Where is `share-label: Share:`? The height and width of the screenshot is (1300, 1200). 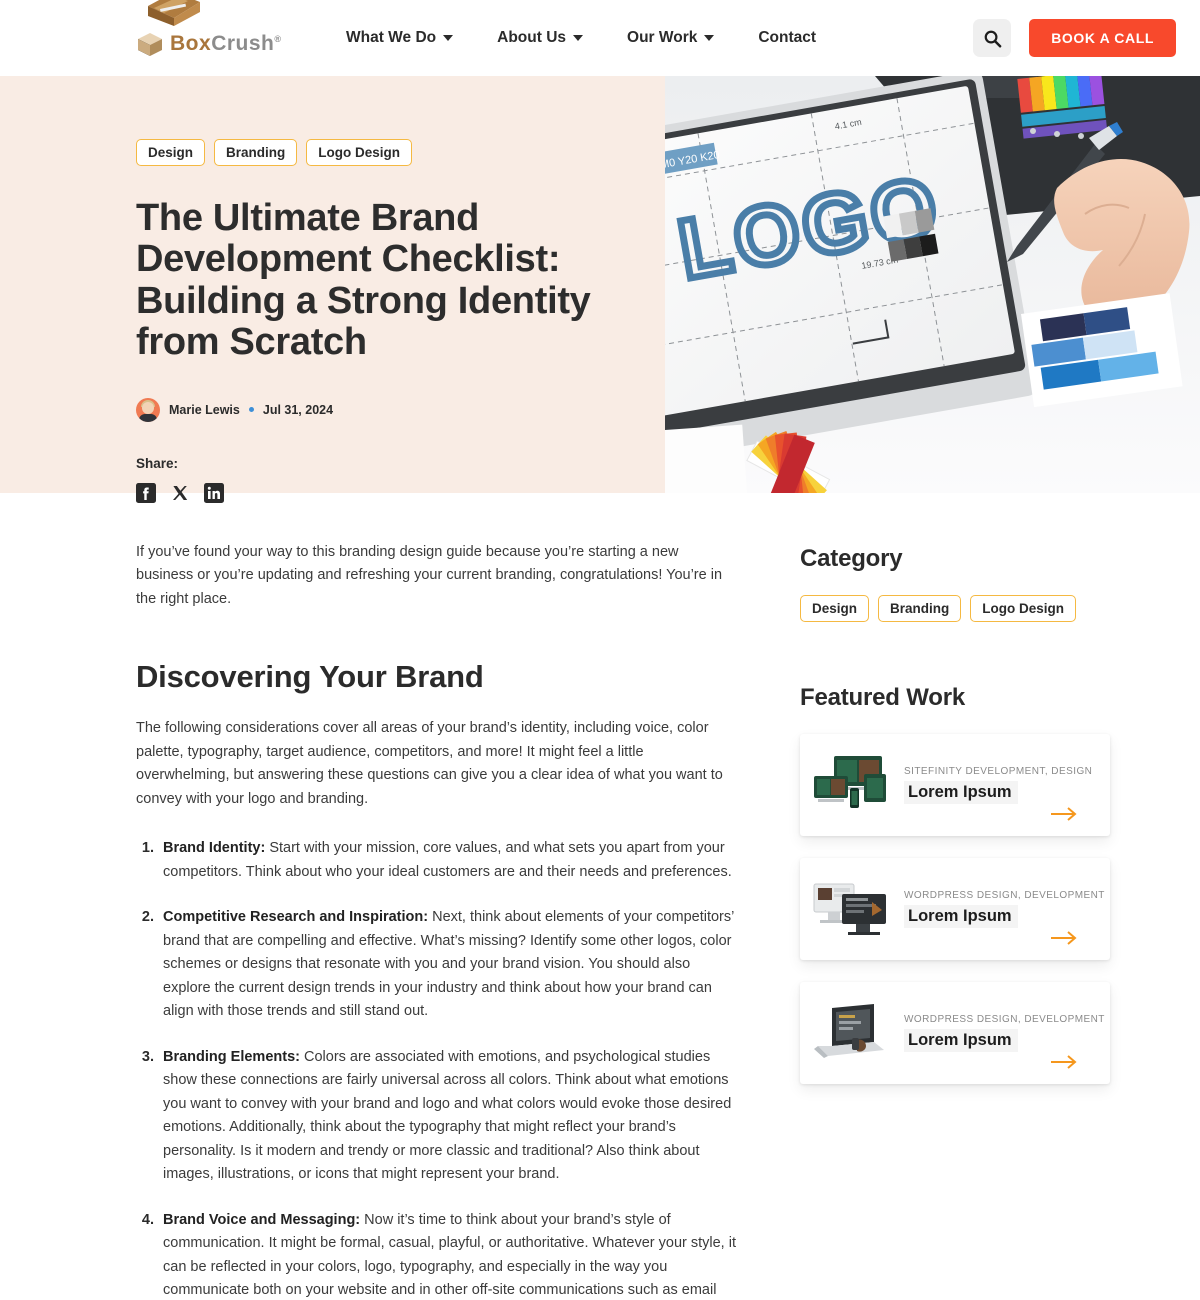 share-label: Share: is located at coordinates (157, 463).